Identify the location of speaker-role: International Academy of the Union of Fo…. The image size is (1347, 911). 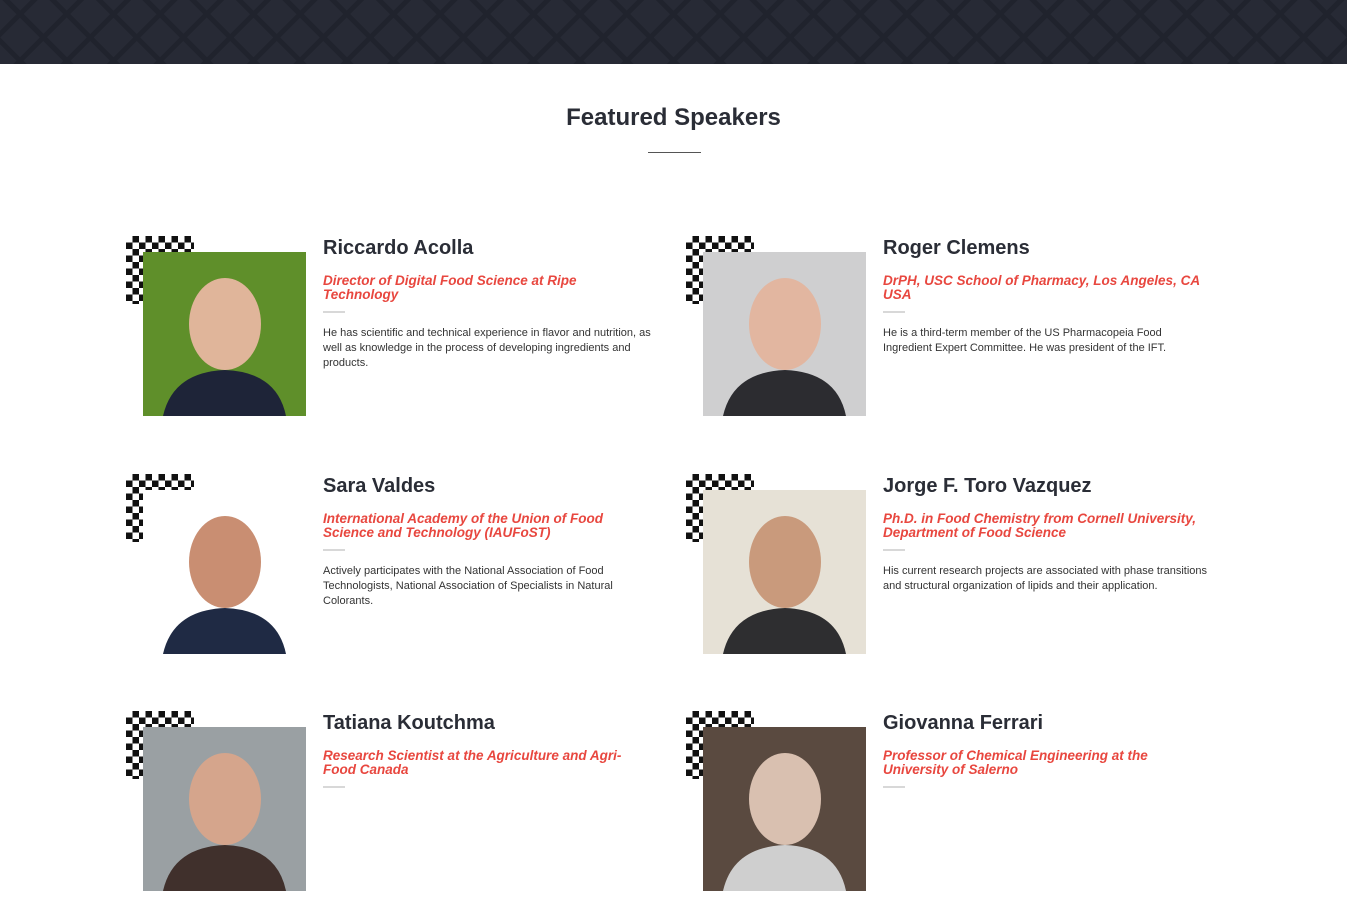
(463, 525).